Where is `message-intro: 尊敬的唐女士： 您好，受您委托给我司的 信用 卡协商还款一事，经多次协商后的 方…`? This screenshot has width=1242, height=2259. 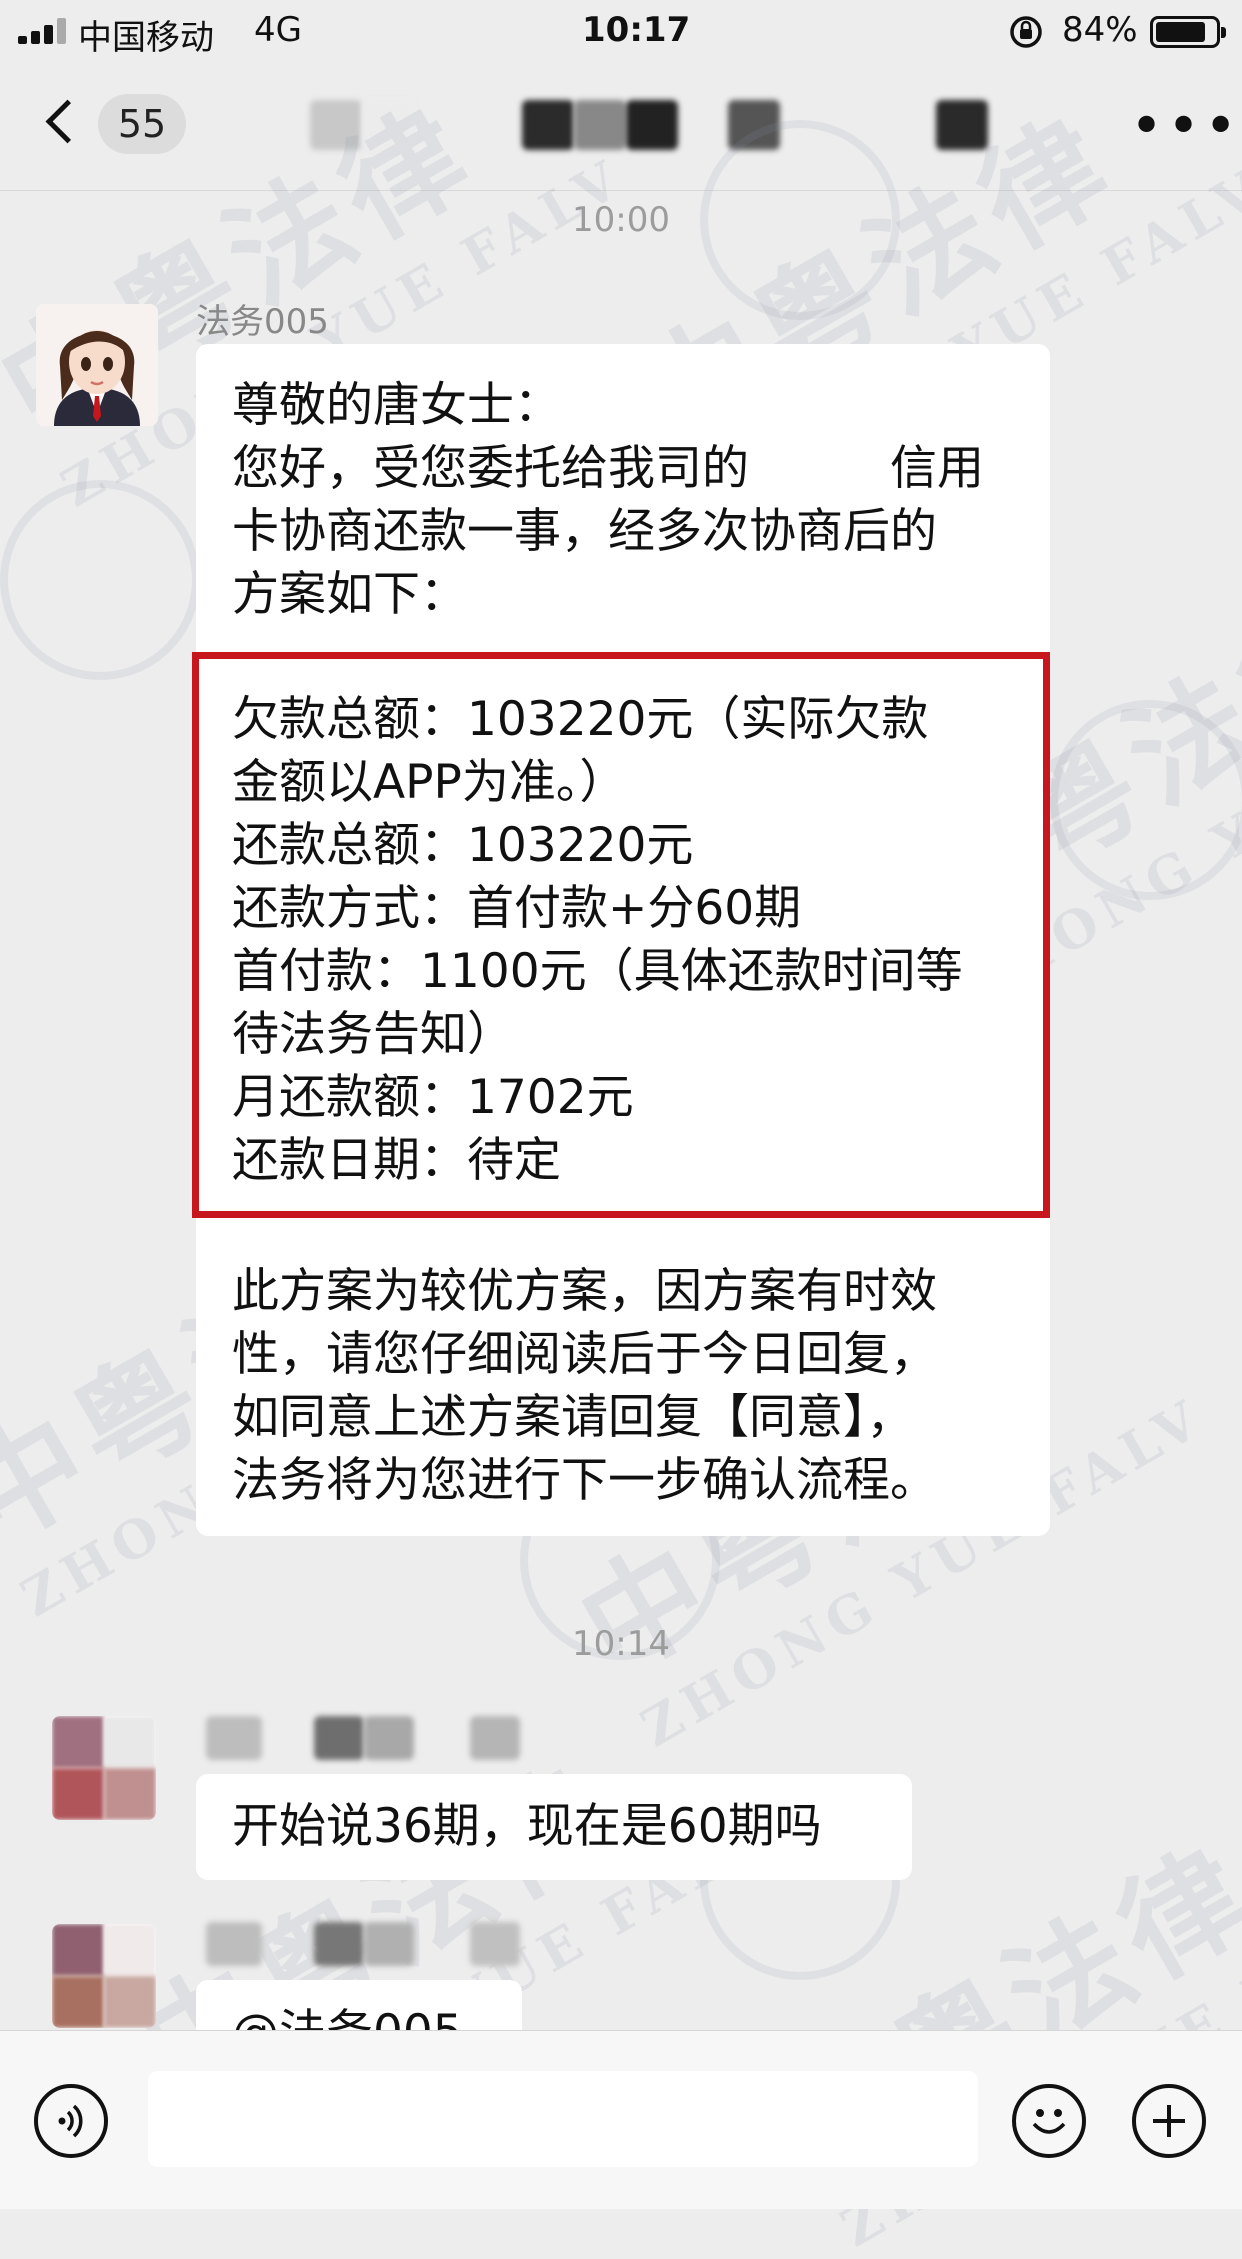
message-intro: 尊敬的唐女士： 您好，受您委托给我司的 信用 卡协商还款一事，经多次协商后的 方… is located at coordinates (608, 500).